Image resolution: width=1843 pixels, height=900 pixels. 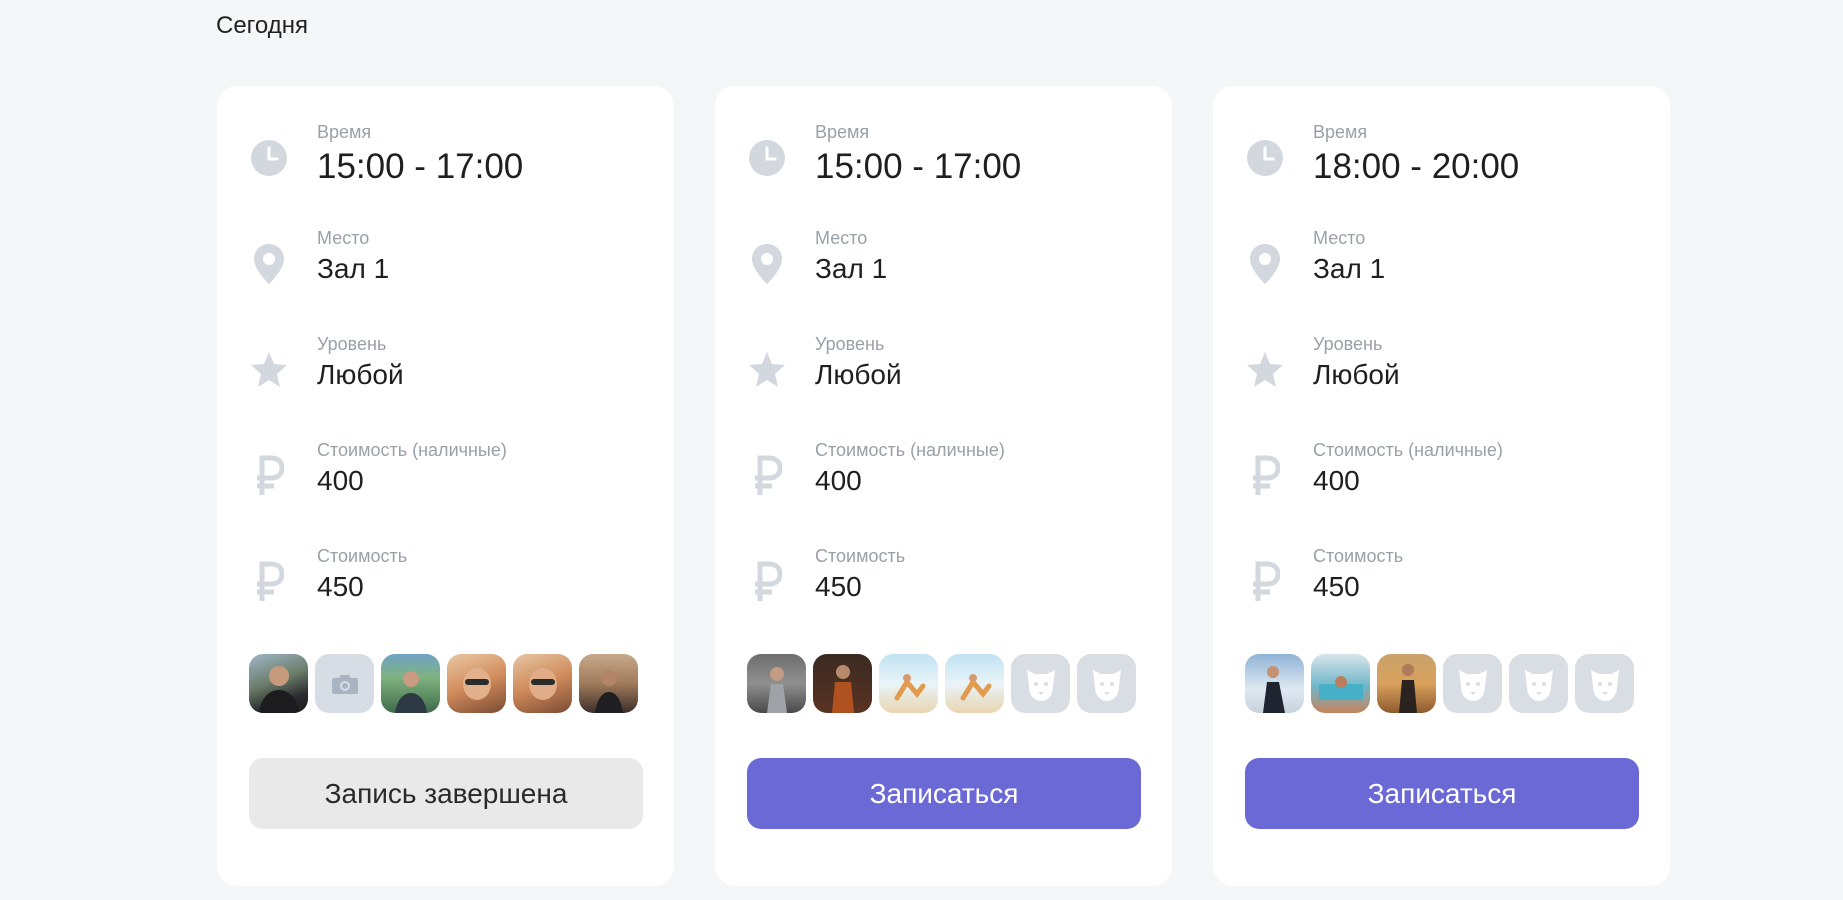 I want to click on camera-icon, so click(x=344, y=684).